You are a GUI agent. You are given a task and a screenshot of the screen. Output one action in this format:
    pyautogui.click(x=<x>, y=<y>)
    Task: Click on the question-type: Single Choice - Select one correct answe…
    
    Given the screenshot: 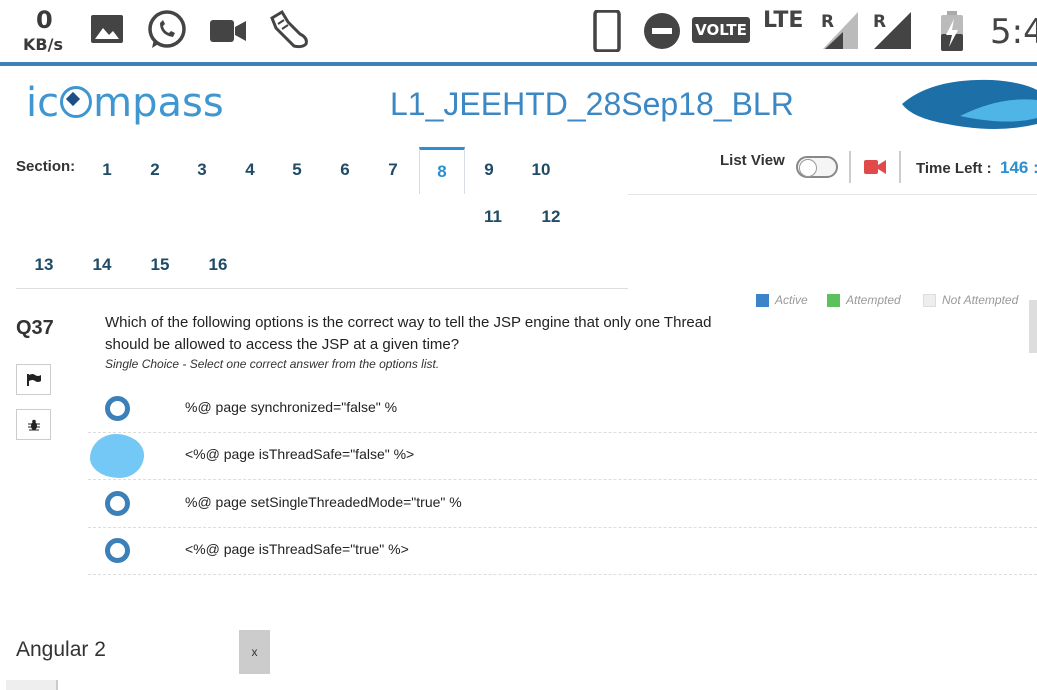 What is the action you would take?
    pyautogui.click(x=272, y=364)
    